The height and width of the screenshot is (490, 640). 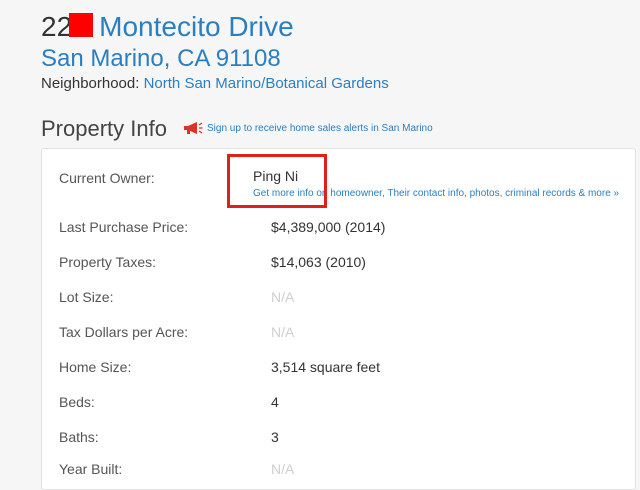 I want to click on redaction-mark, so click(x=81, y=25).